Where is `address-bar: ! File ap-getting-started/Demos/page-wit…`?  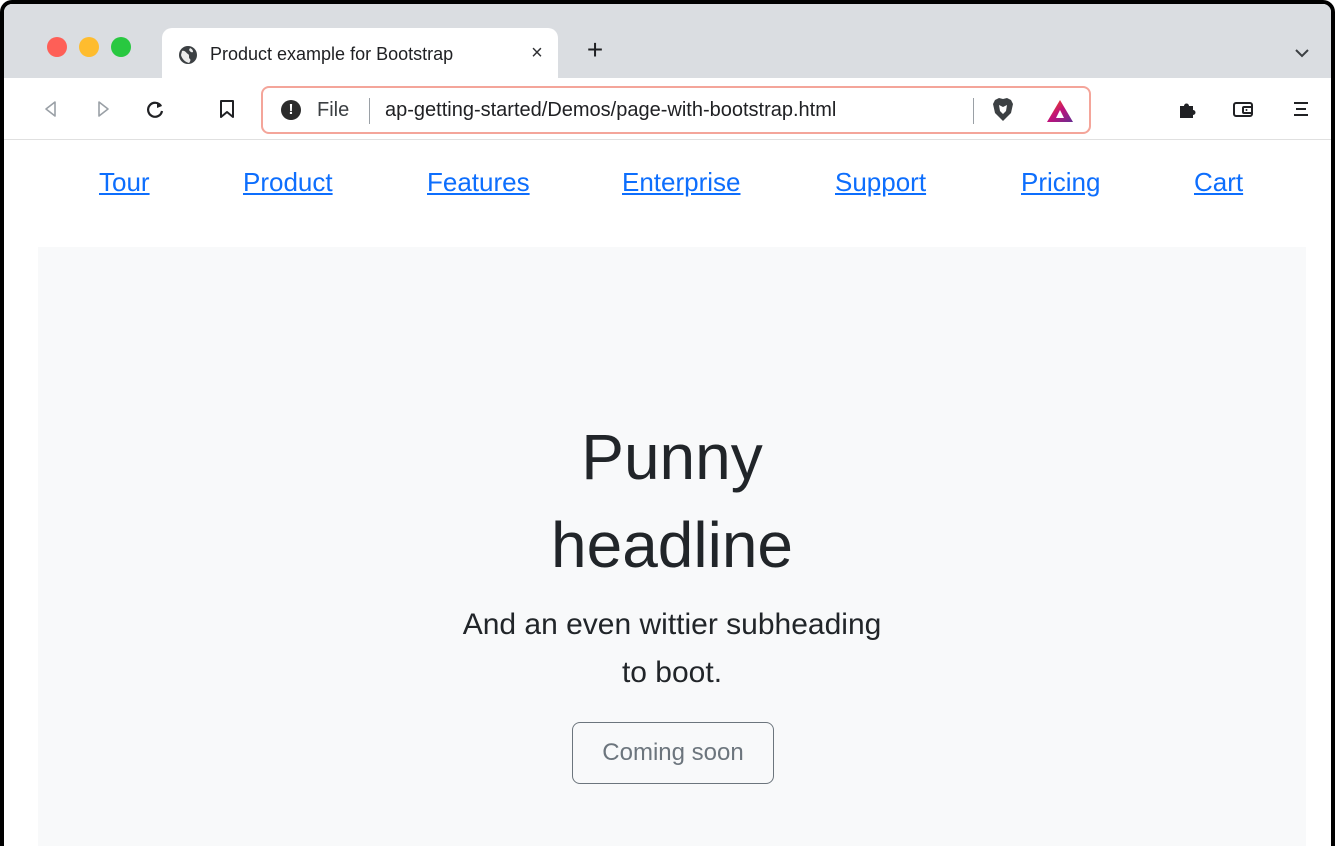
address-bar: ! File ap-getting-started/Demos/page-wit… is located at coordinates (676, 110).